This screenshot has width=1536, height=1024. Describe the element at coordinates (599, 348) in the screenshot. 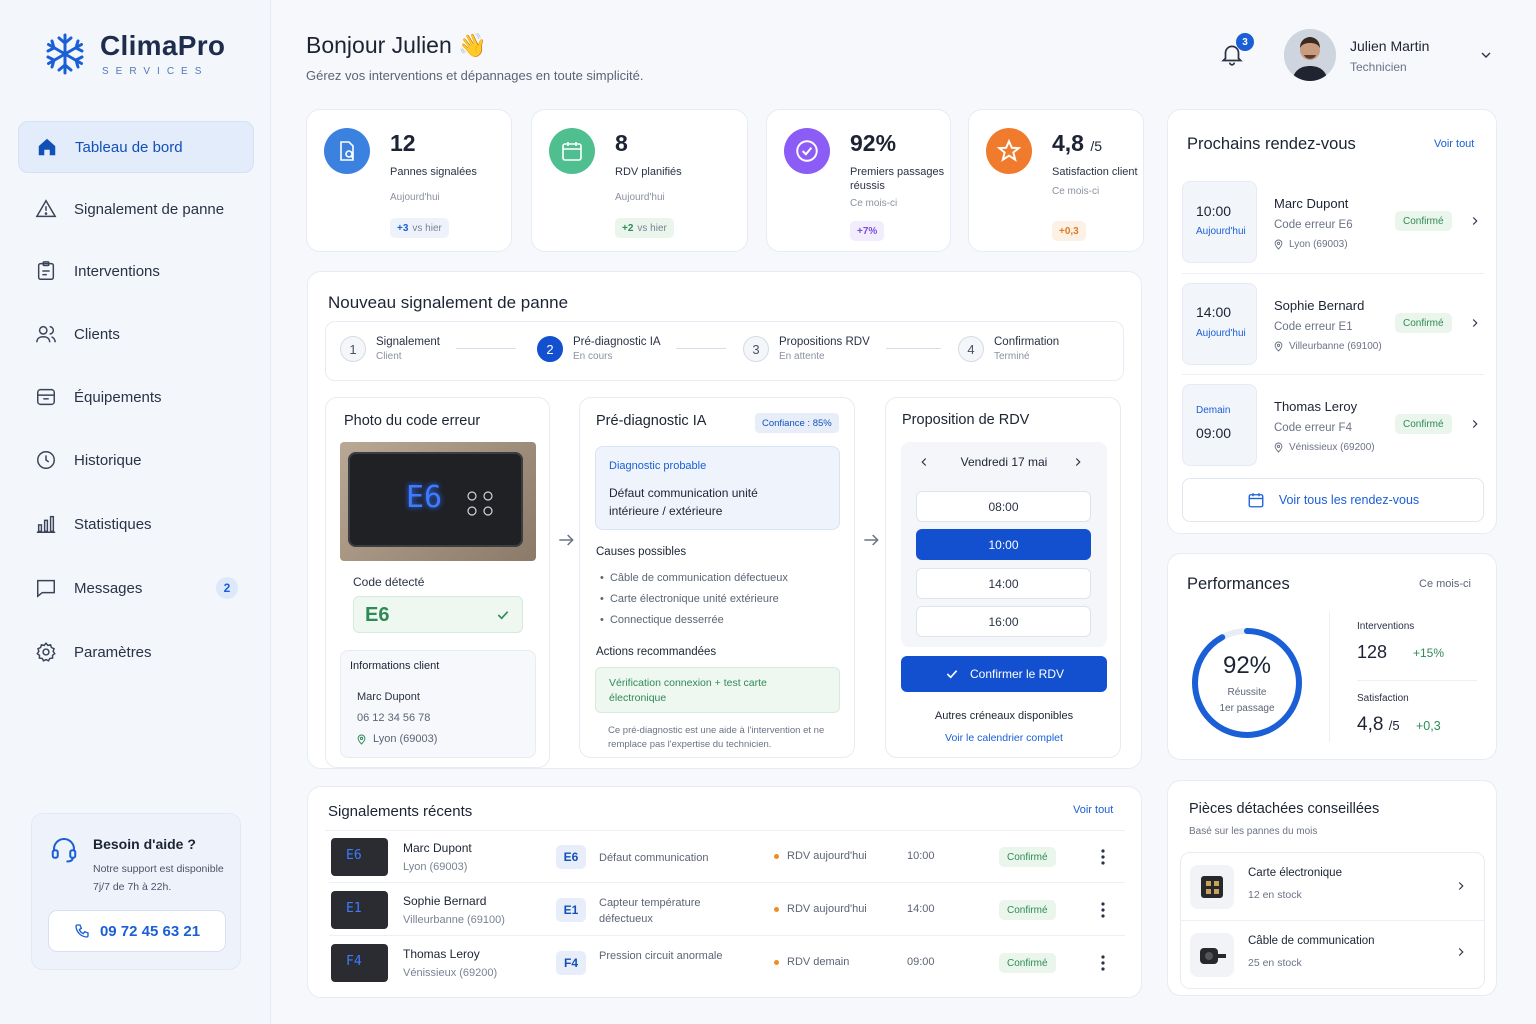

I see `step-2: 2 Pré-diagnostic IA En cours` at that location.